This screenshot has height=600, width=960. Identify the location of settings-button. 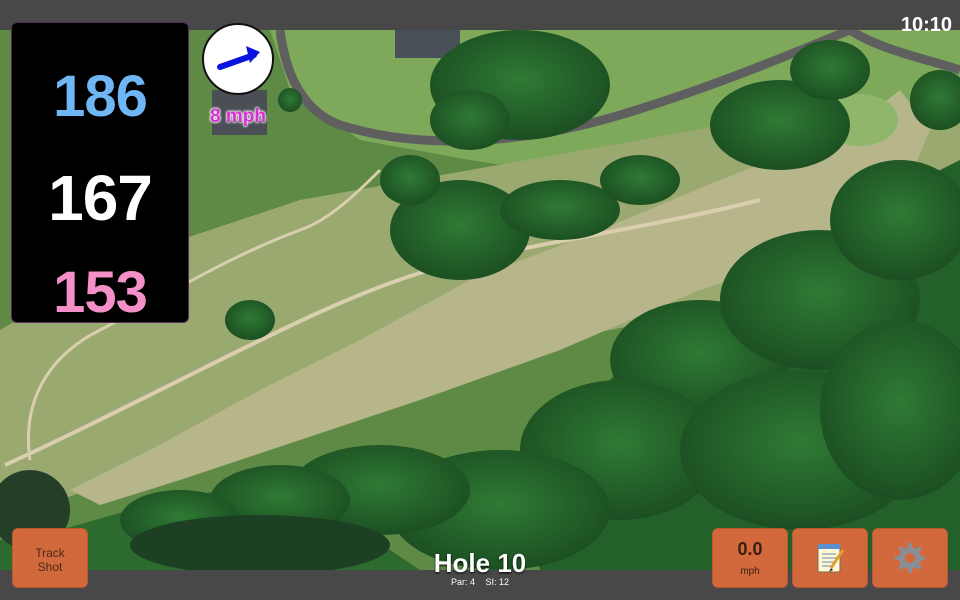
(910, 558).